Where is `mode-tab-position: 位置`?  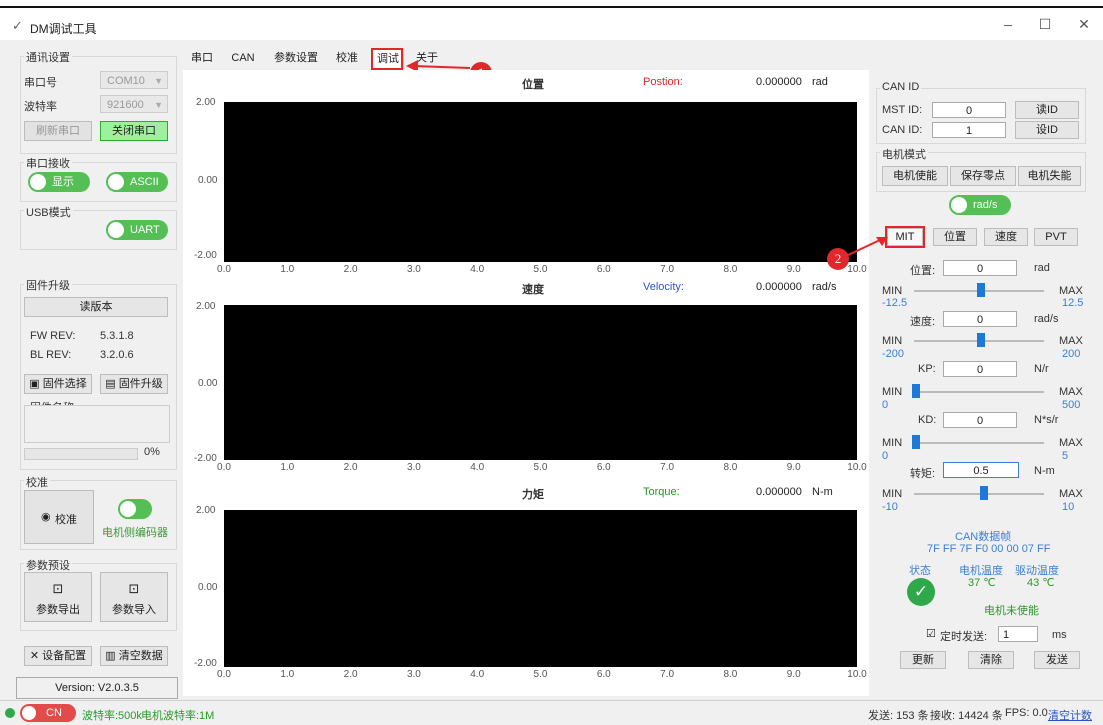 mode-tab-position: 位置 is located at coordinates (955, 237).